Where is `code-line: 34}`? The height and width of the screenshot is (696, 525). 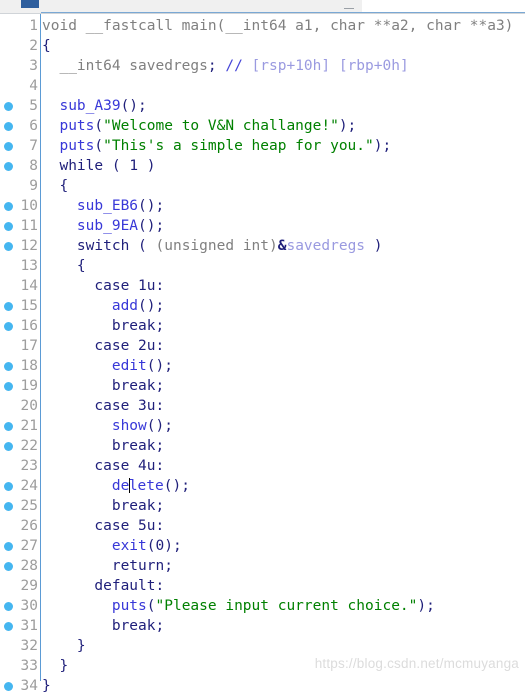
code-line: 34} is located at coordinates (262, 686).